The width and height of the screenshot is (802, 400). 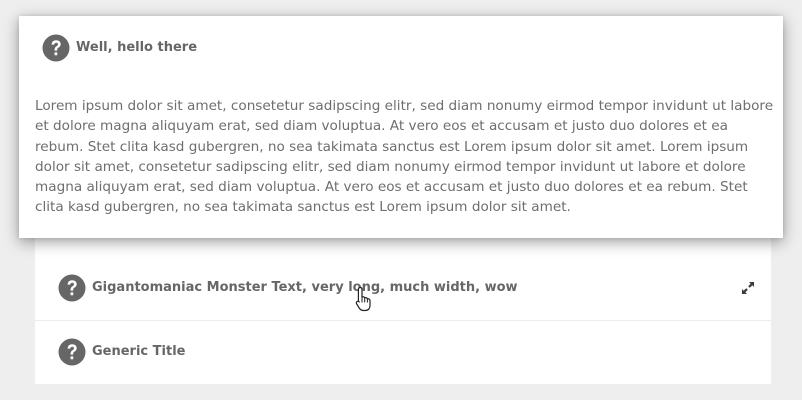 What do you see at coordinates (748, 288) in the screenshot?
I see `expand-arrows-icon` at bounding box center [748, 288].